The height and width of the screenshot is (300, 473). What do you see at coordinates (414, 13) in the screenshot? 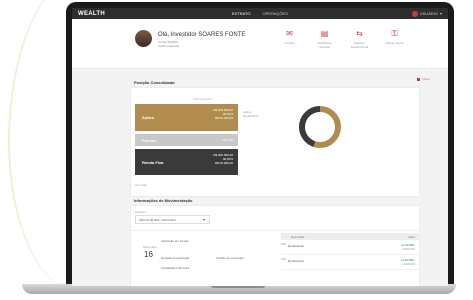
I see `avatar-icon` at bounding box center [414, 13].